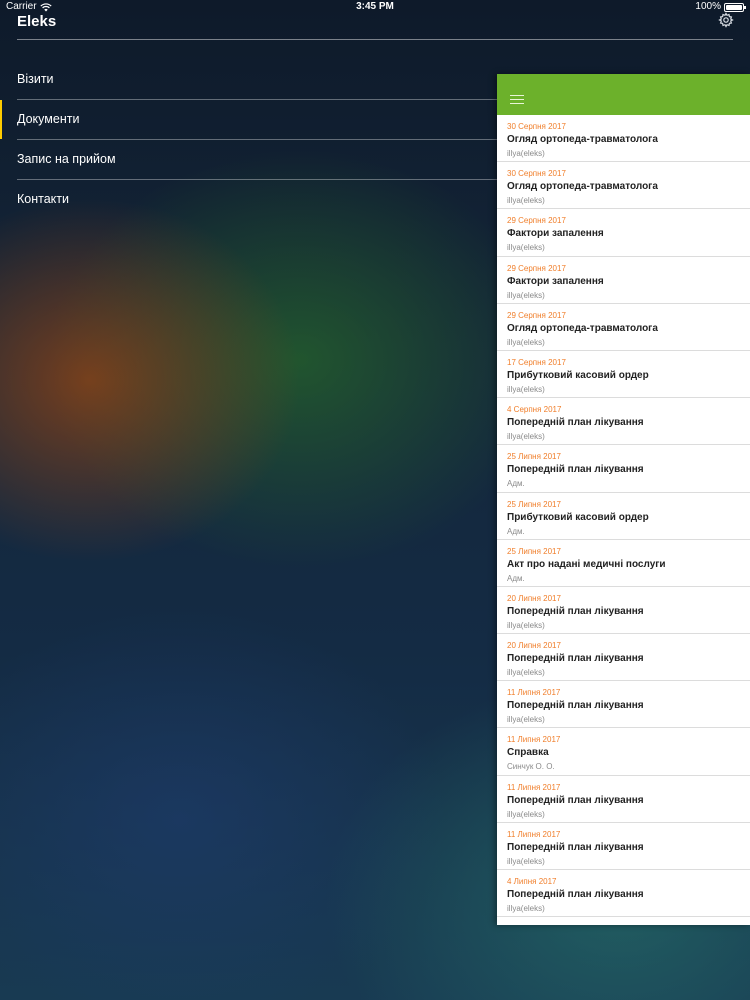 The width and height of the screenshot is (750, 1000). Describe the element at coordinates (534, 410) in the screenshot. I see `document-date: 4 Серпня 2017` at that location.